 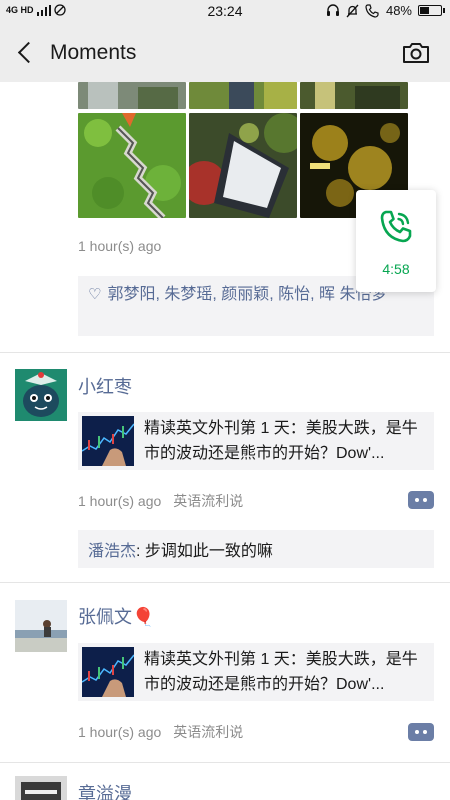 What do you see at coordinates (396, 269) in the screenshot?
I see `call-duration: 4:58` at bounding box center [396, 269].